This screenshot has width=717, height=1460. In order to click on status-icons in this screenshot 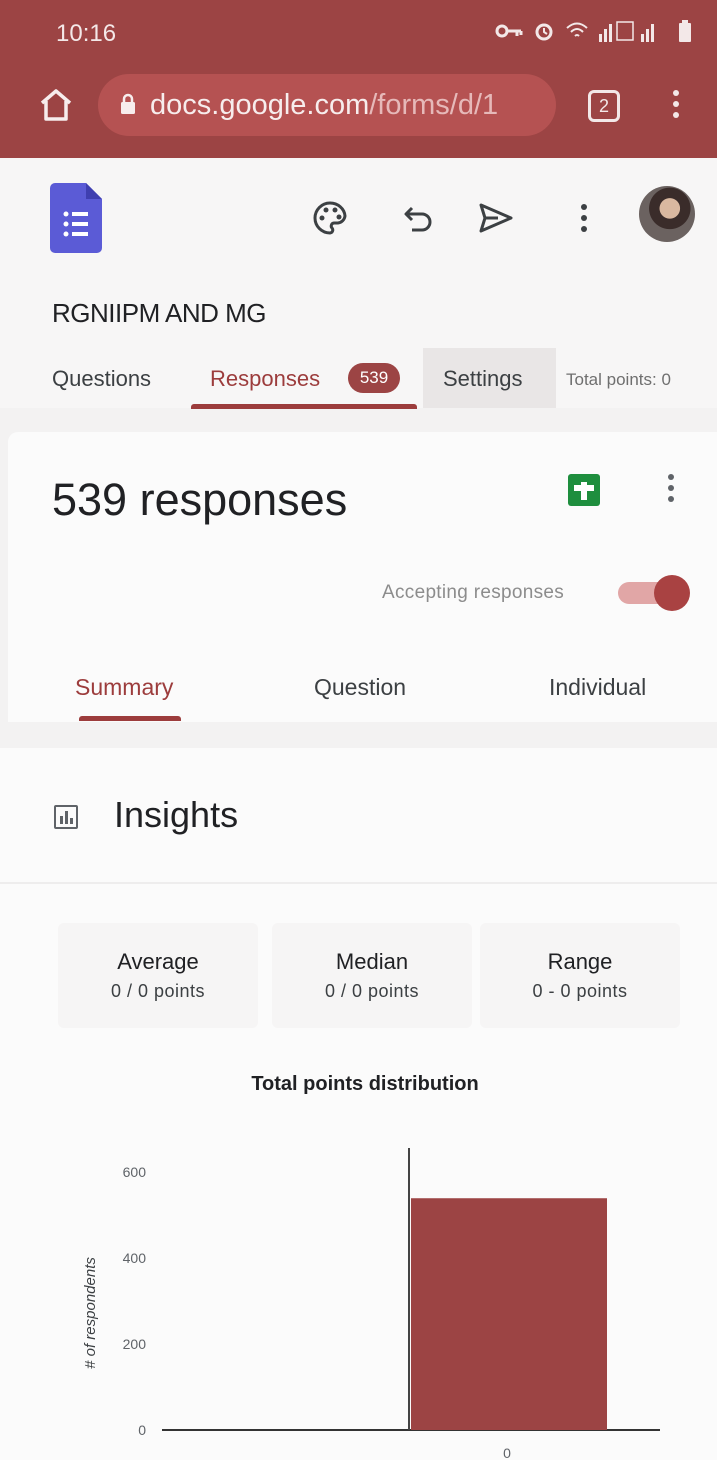, I will do `click(593, 33)`.